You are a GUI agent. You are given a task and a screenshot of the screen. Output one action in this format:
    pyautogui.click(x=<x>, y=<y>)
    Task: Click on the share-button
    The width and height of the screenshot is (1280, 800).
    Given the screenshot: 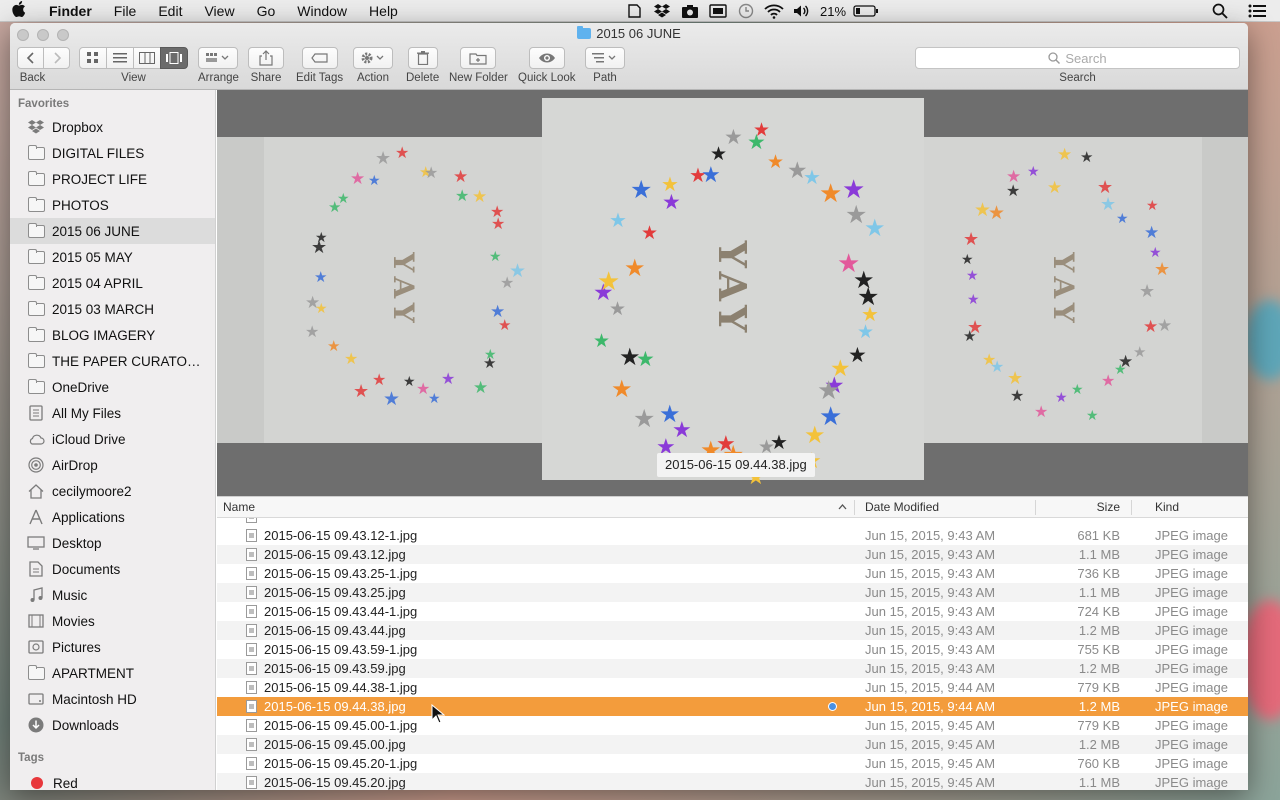 What is the action you would take?
    pyautogui.click(x=266, y=58)
    